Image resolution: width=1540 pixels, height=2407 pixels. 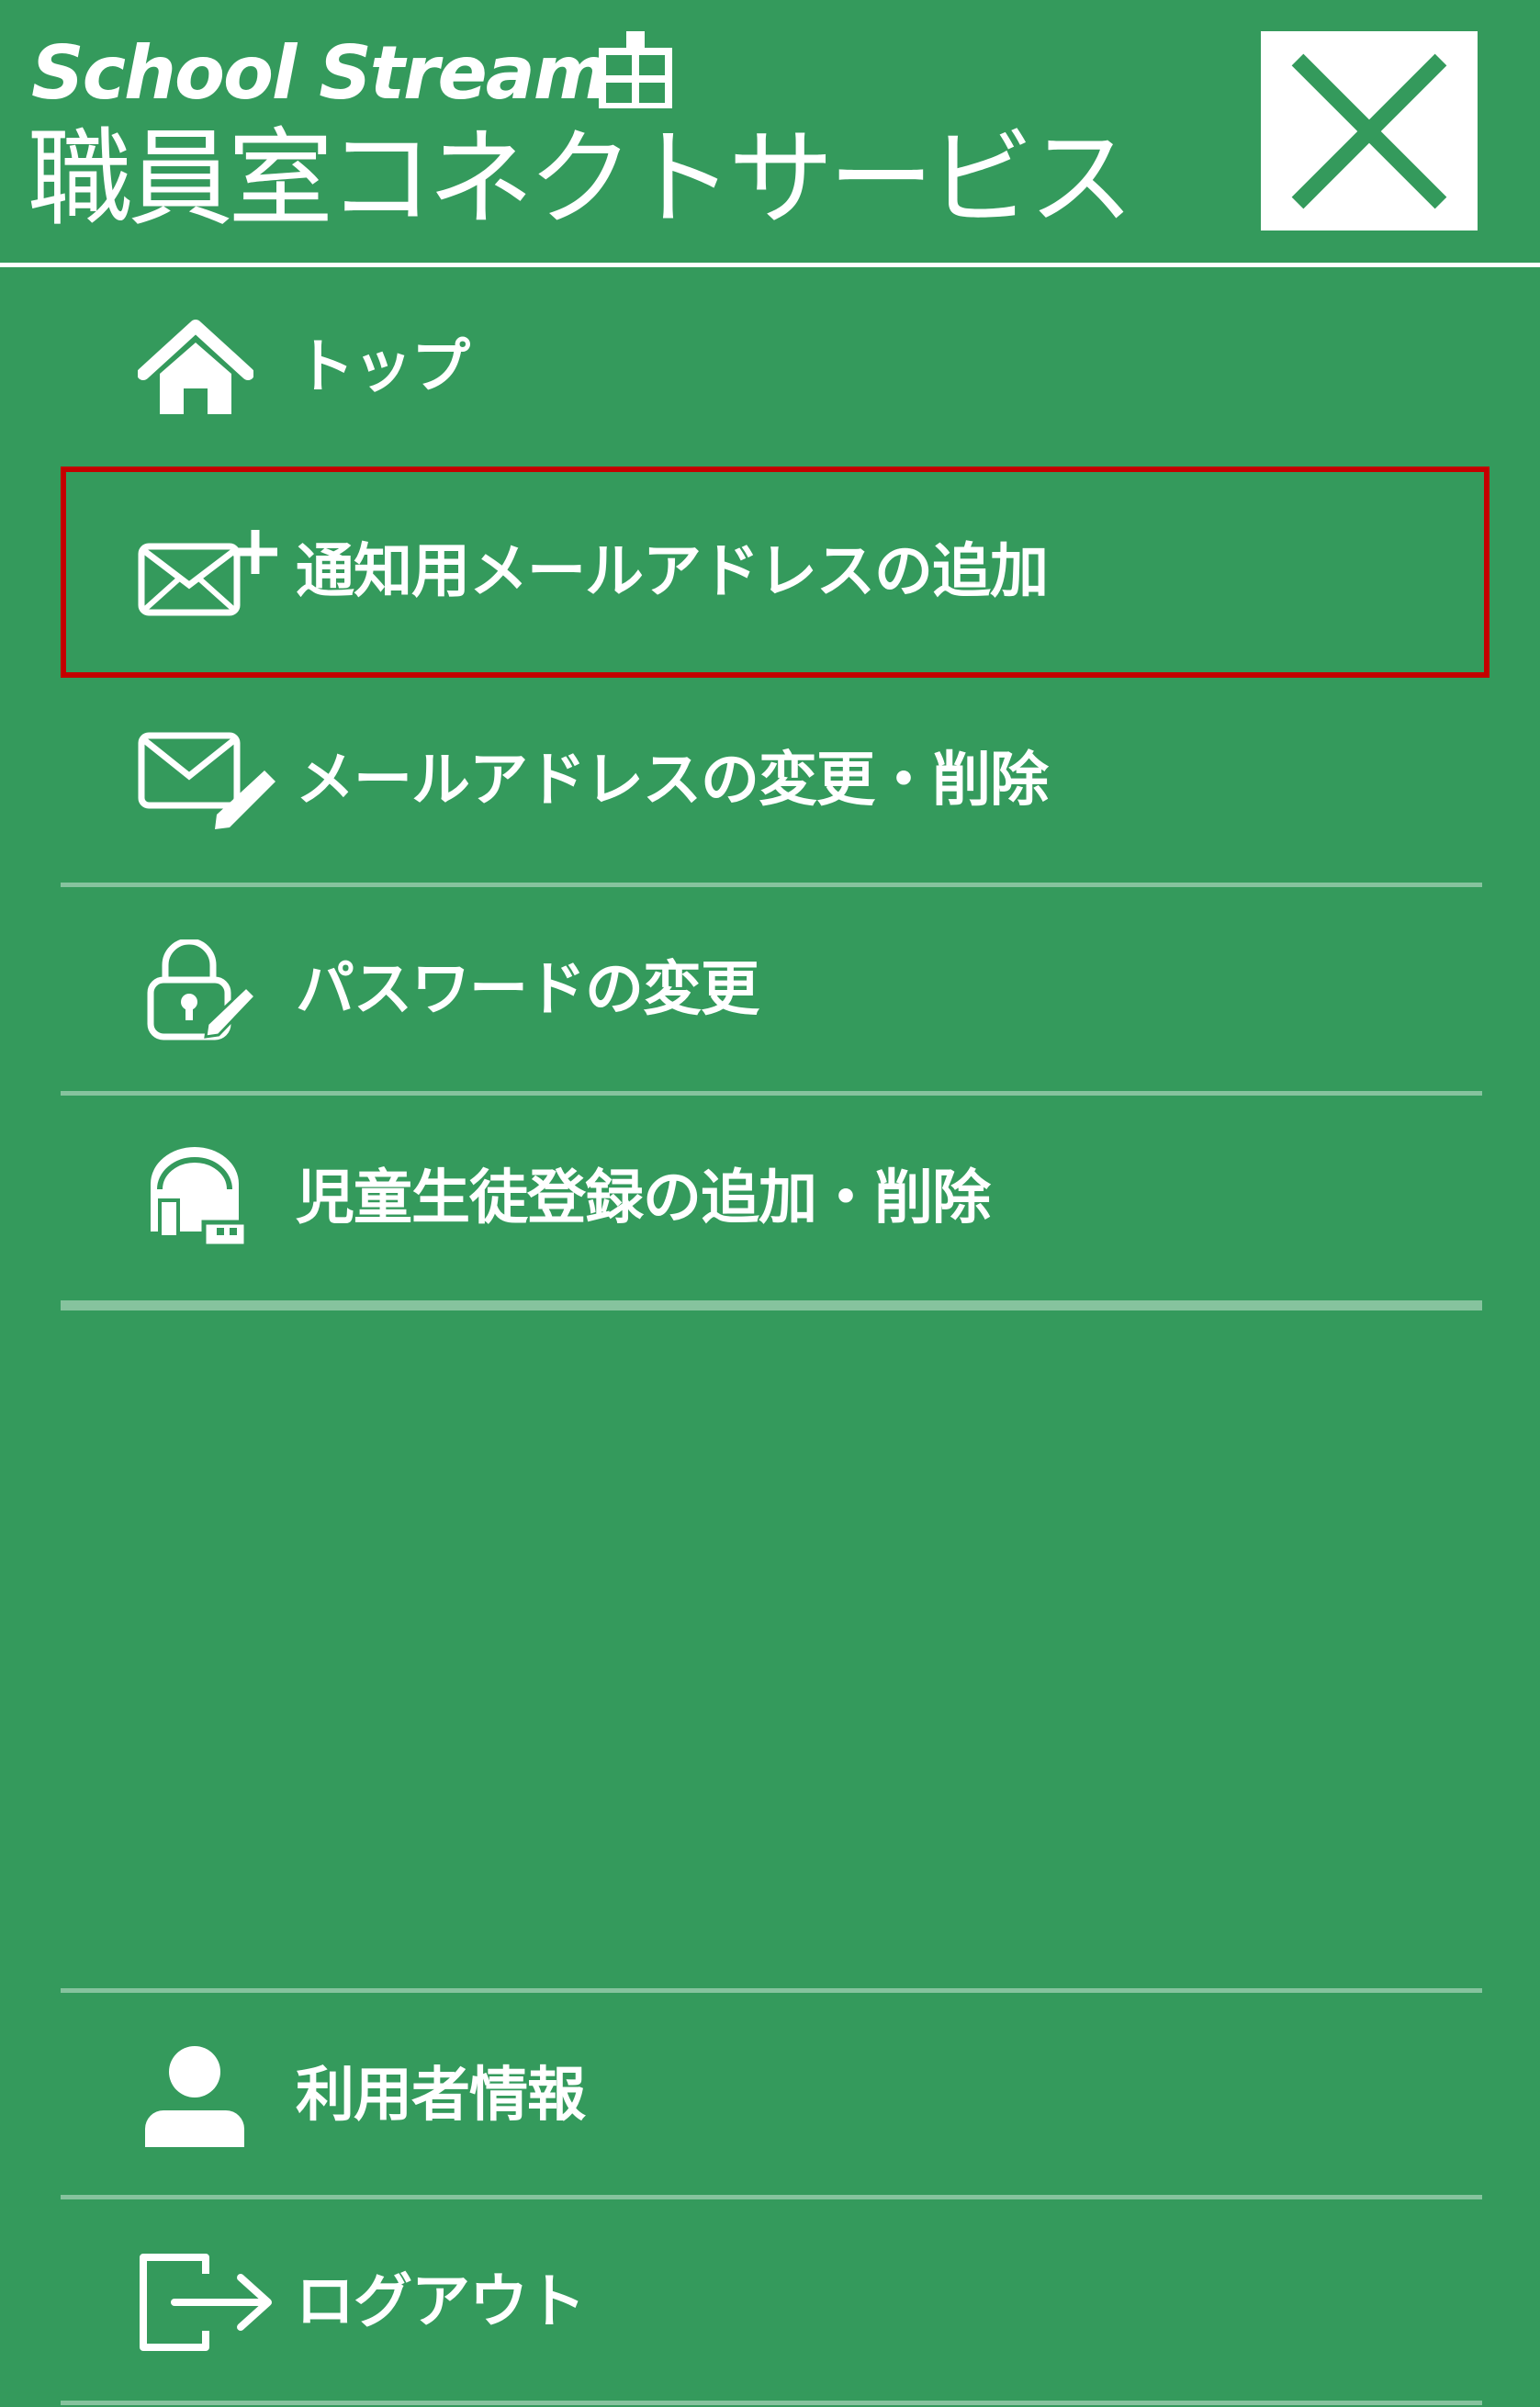 I want to click on menu-label-student-registration: 児童生徒登録の追加・削除, so click(x=643, y=1198).